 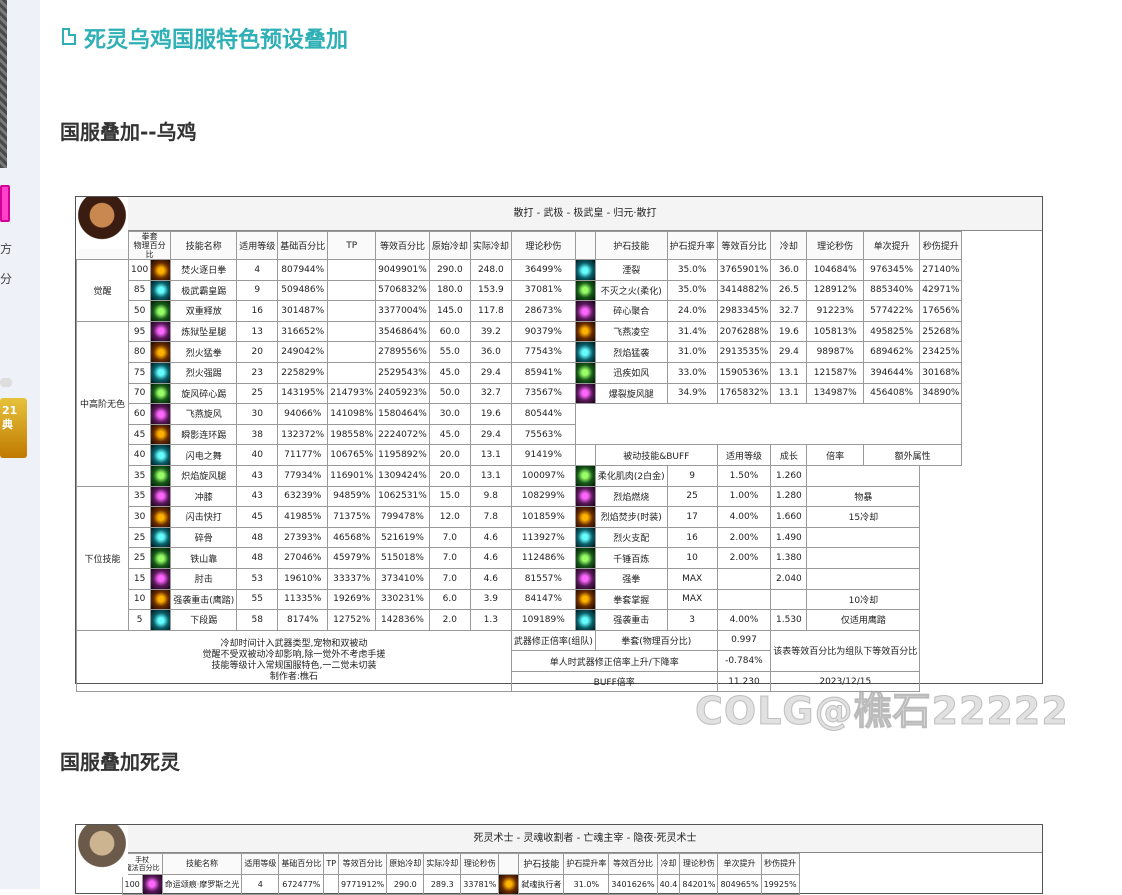 What do you see at coordinates (543, 245) in the screenshot?
I see `column-header: 理论秒伤` at bounding box center [543, 245].